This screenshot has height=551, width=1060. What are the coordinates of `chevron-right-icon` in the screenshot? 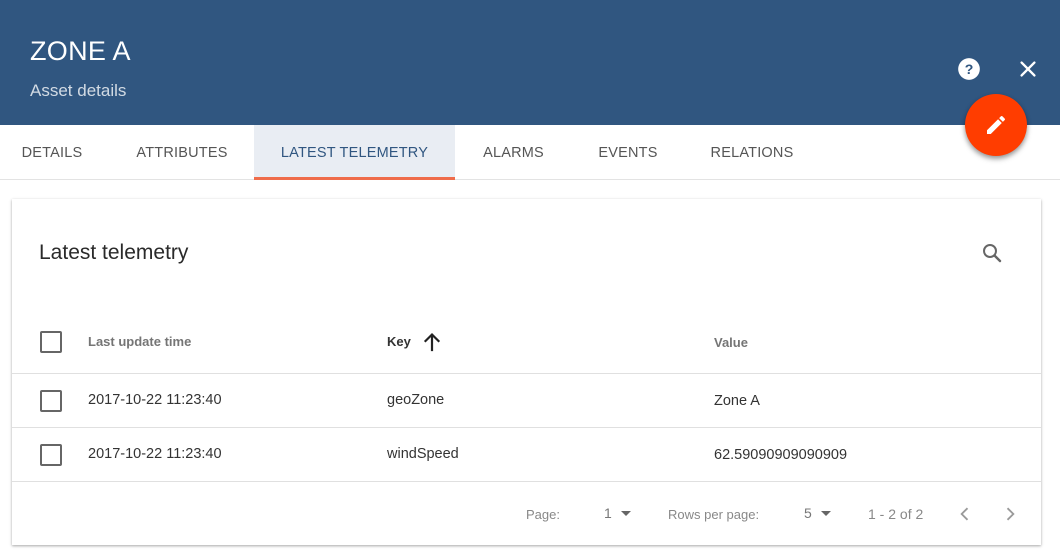 It's located at (1010, 514).